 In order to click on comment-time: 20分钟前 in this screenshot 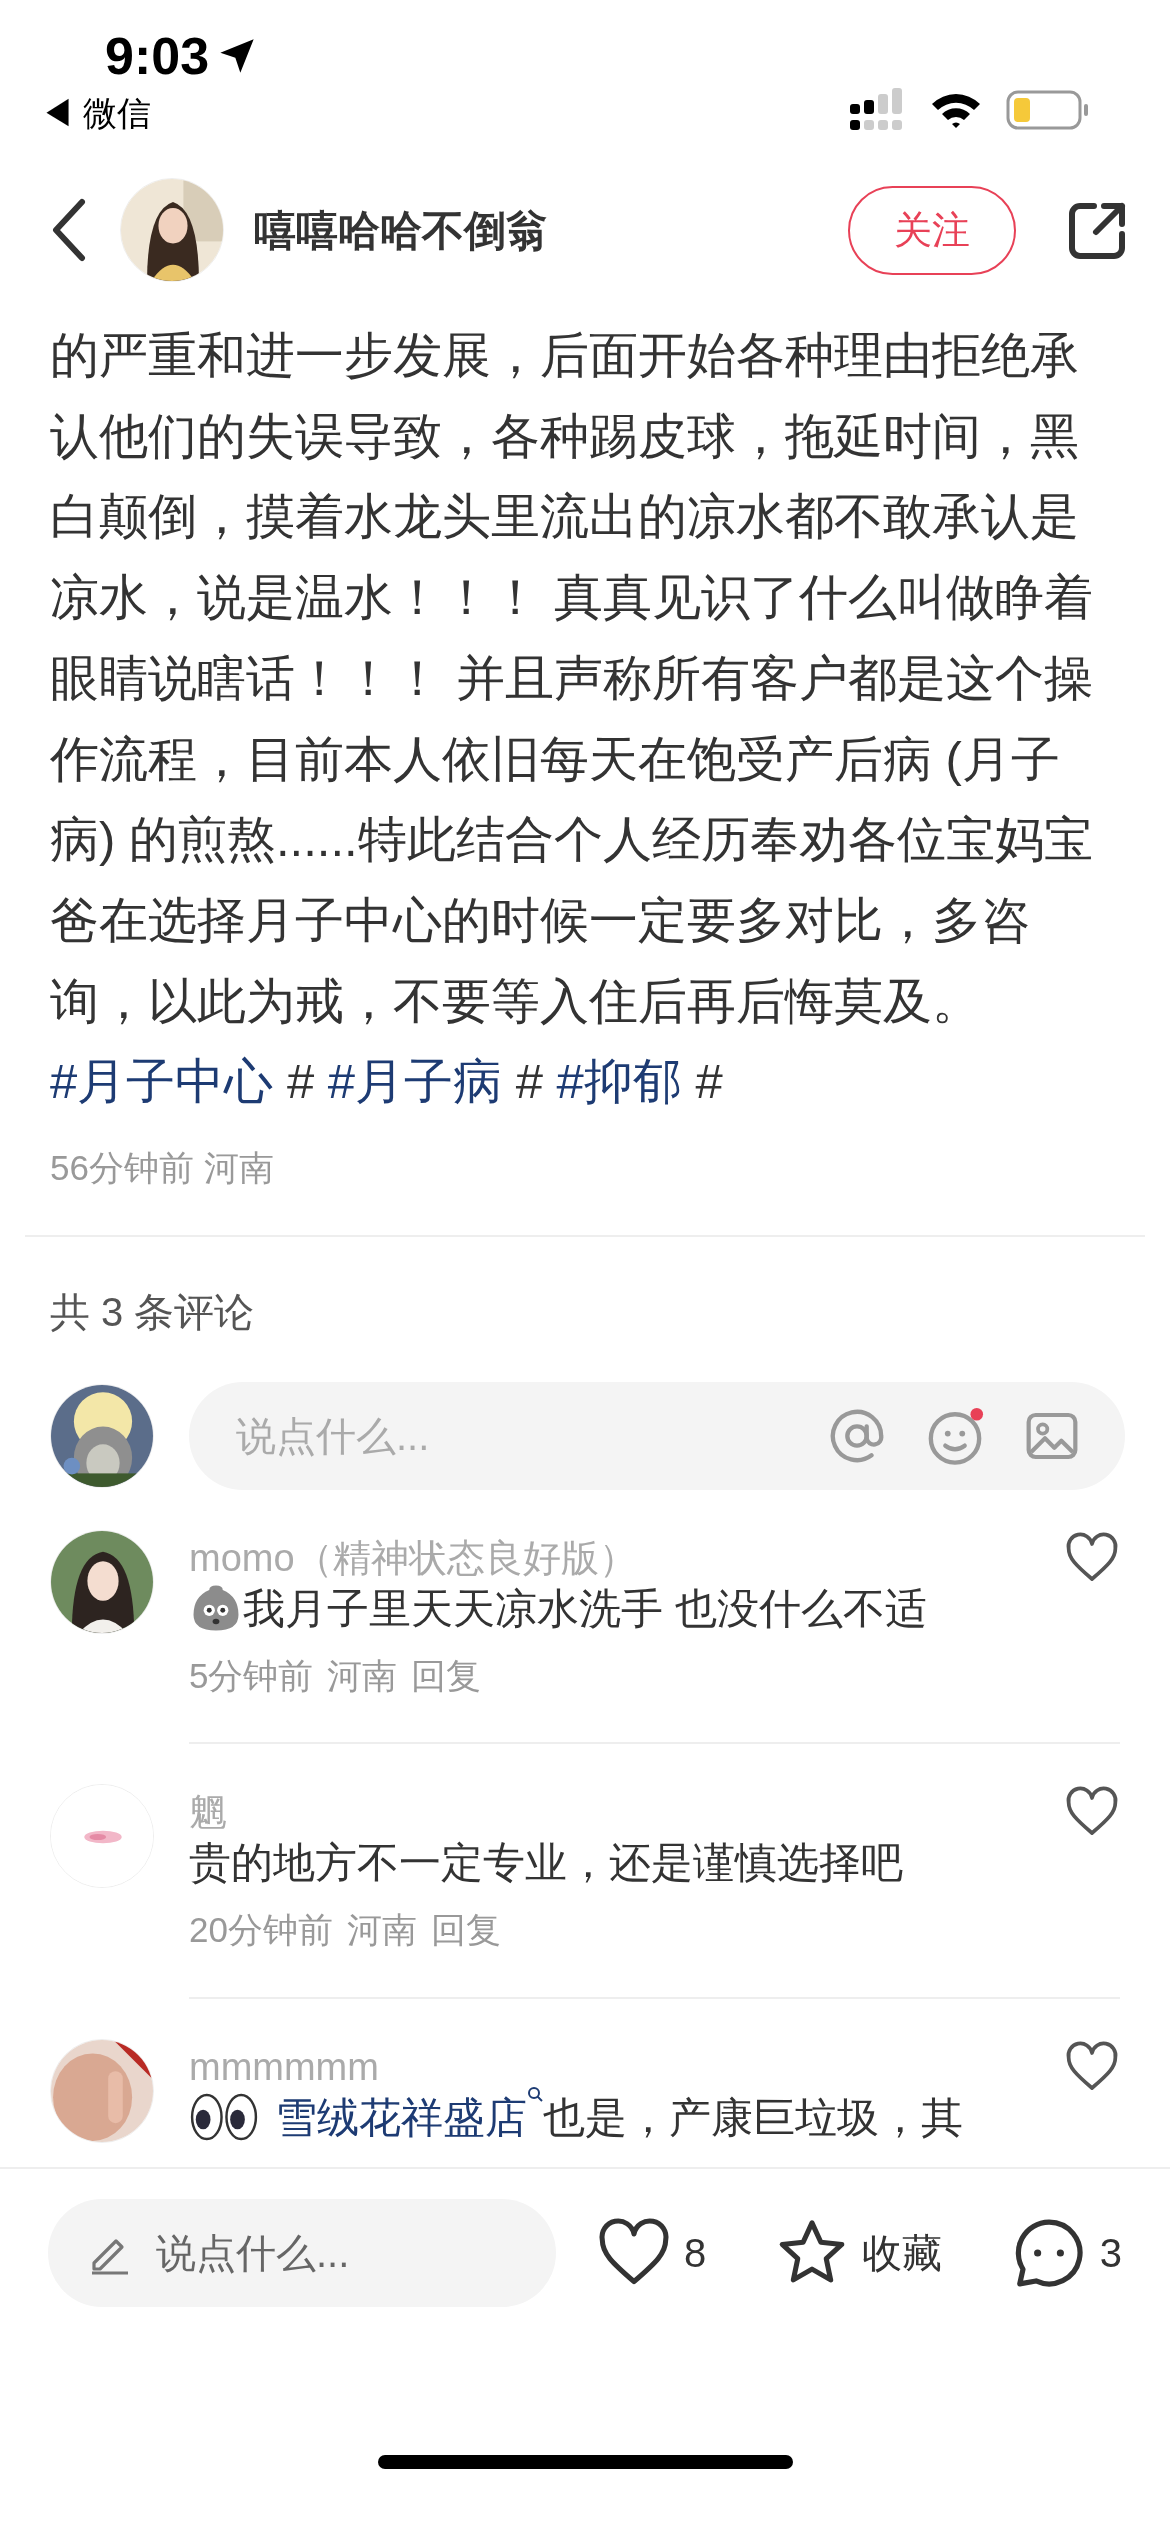, I will do `click(261, 1930)`.